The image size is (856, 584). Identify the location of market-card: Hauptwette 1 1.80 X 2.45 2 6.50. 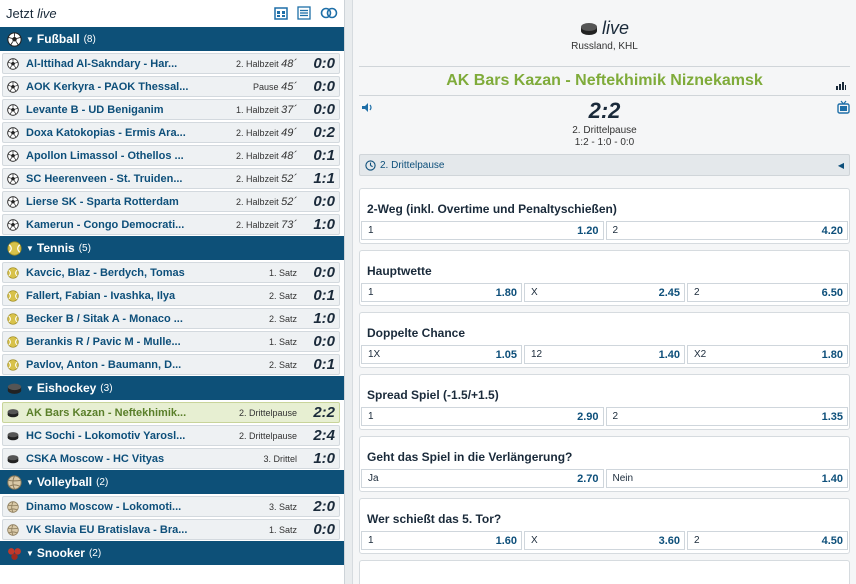
(604, 278).